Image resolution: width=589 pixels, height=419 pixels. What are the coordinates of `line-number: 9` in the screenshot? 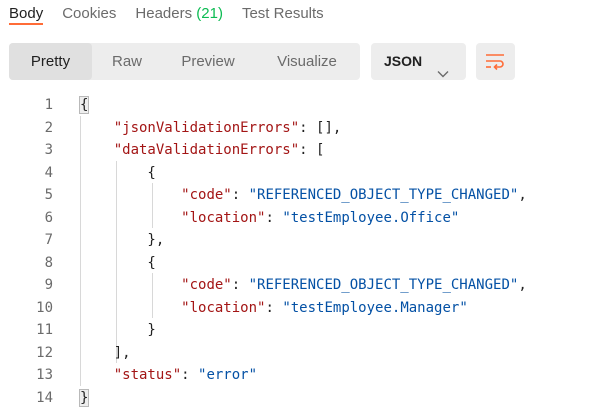 It's located at (48, 285).